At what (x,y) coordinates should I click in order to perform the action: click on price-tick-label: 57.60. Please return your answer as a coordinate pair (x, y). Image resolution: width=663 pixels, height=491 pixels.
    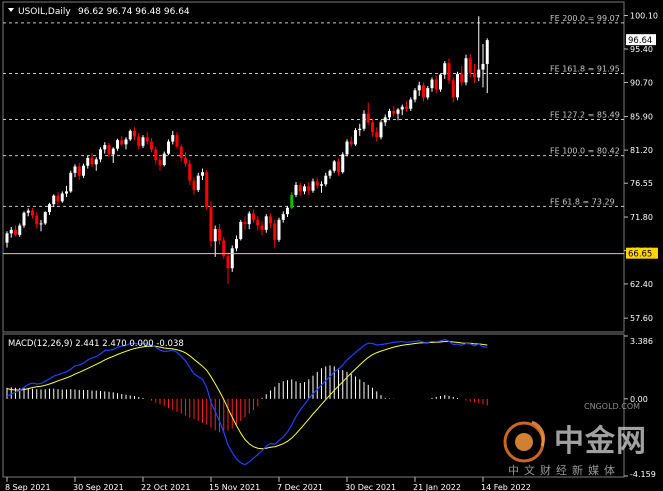
    Looking at the image, I should click on (641, 318).